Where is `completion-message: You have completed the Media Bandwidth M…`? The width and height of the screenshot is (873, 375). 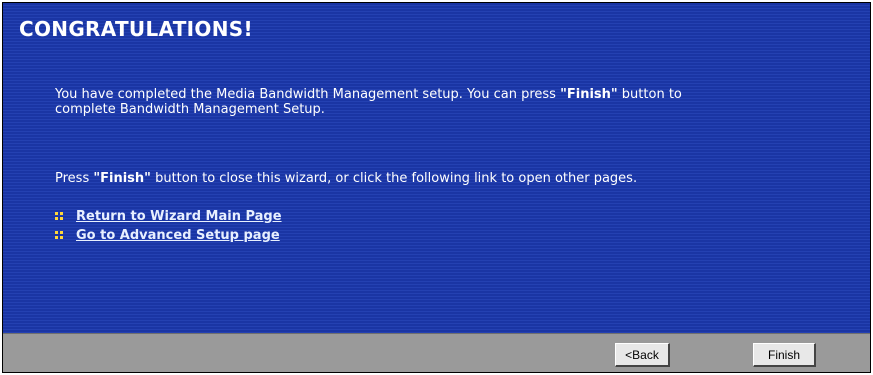
completion-message: You have completed the Media Bandwidth M… is located at coordinates (368, 102).